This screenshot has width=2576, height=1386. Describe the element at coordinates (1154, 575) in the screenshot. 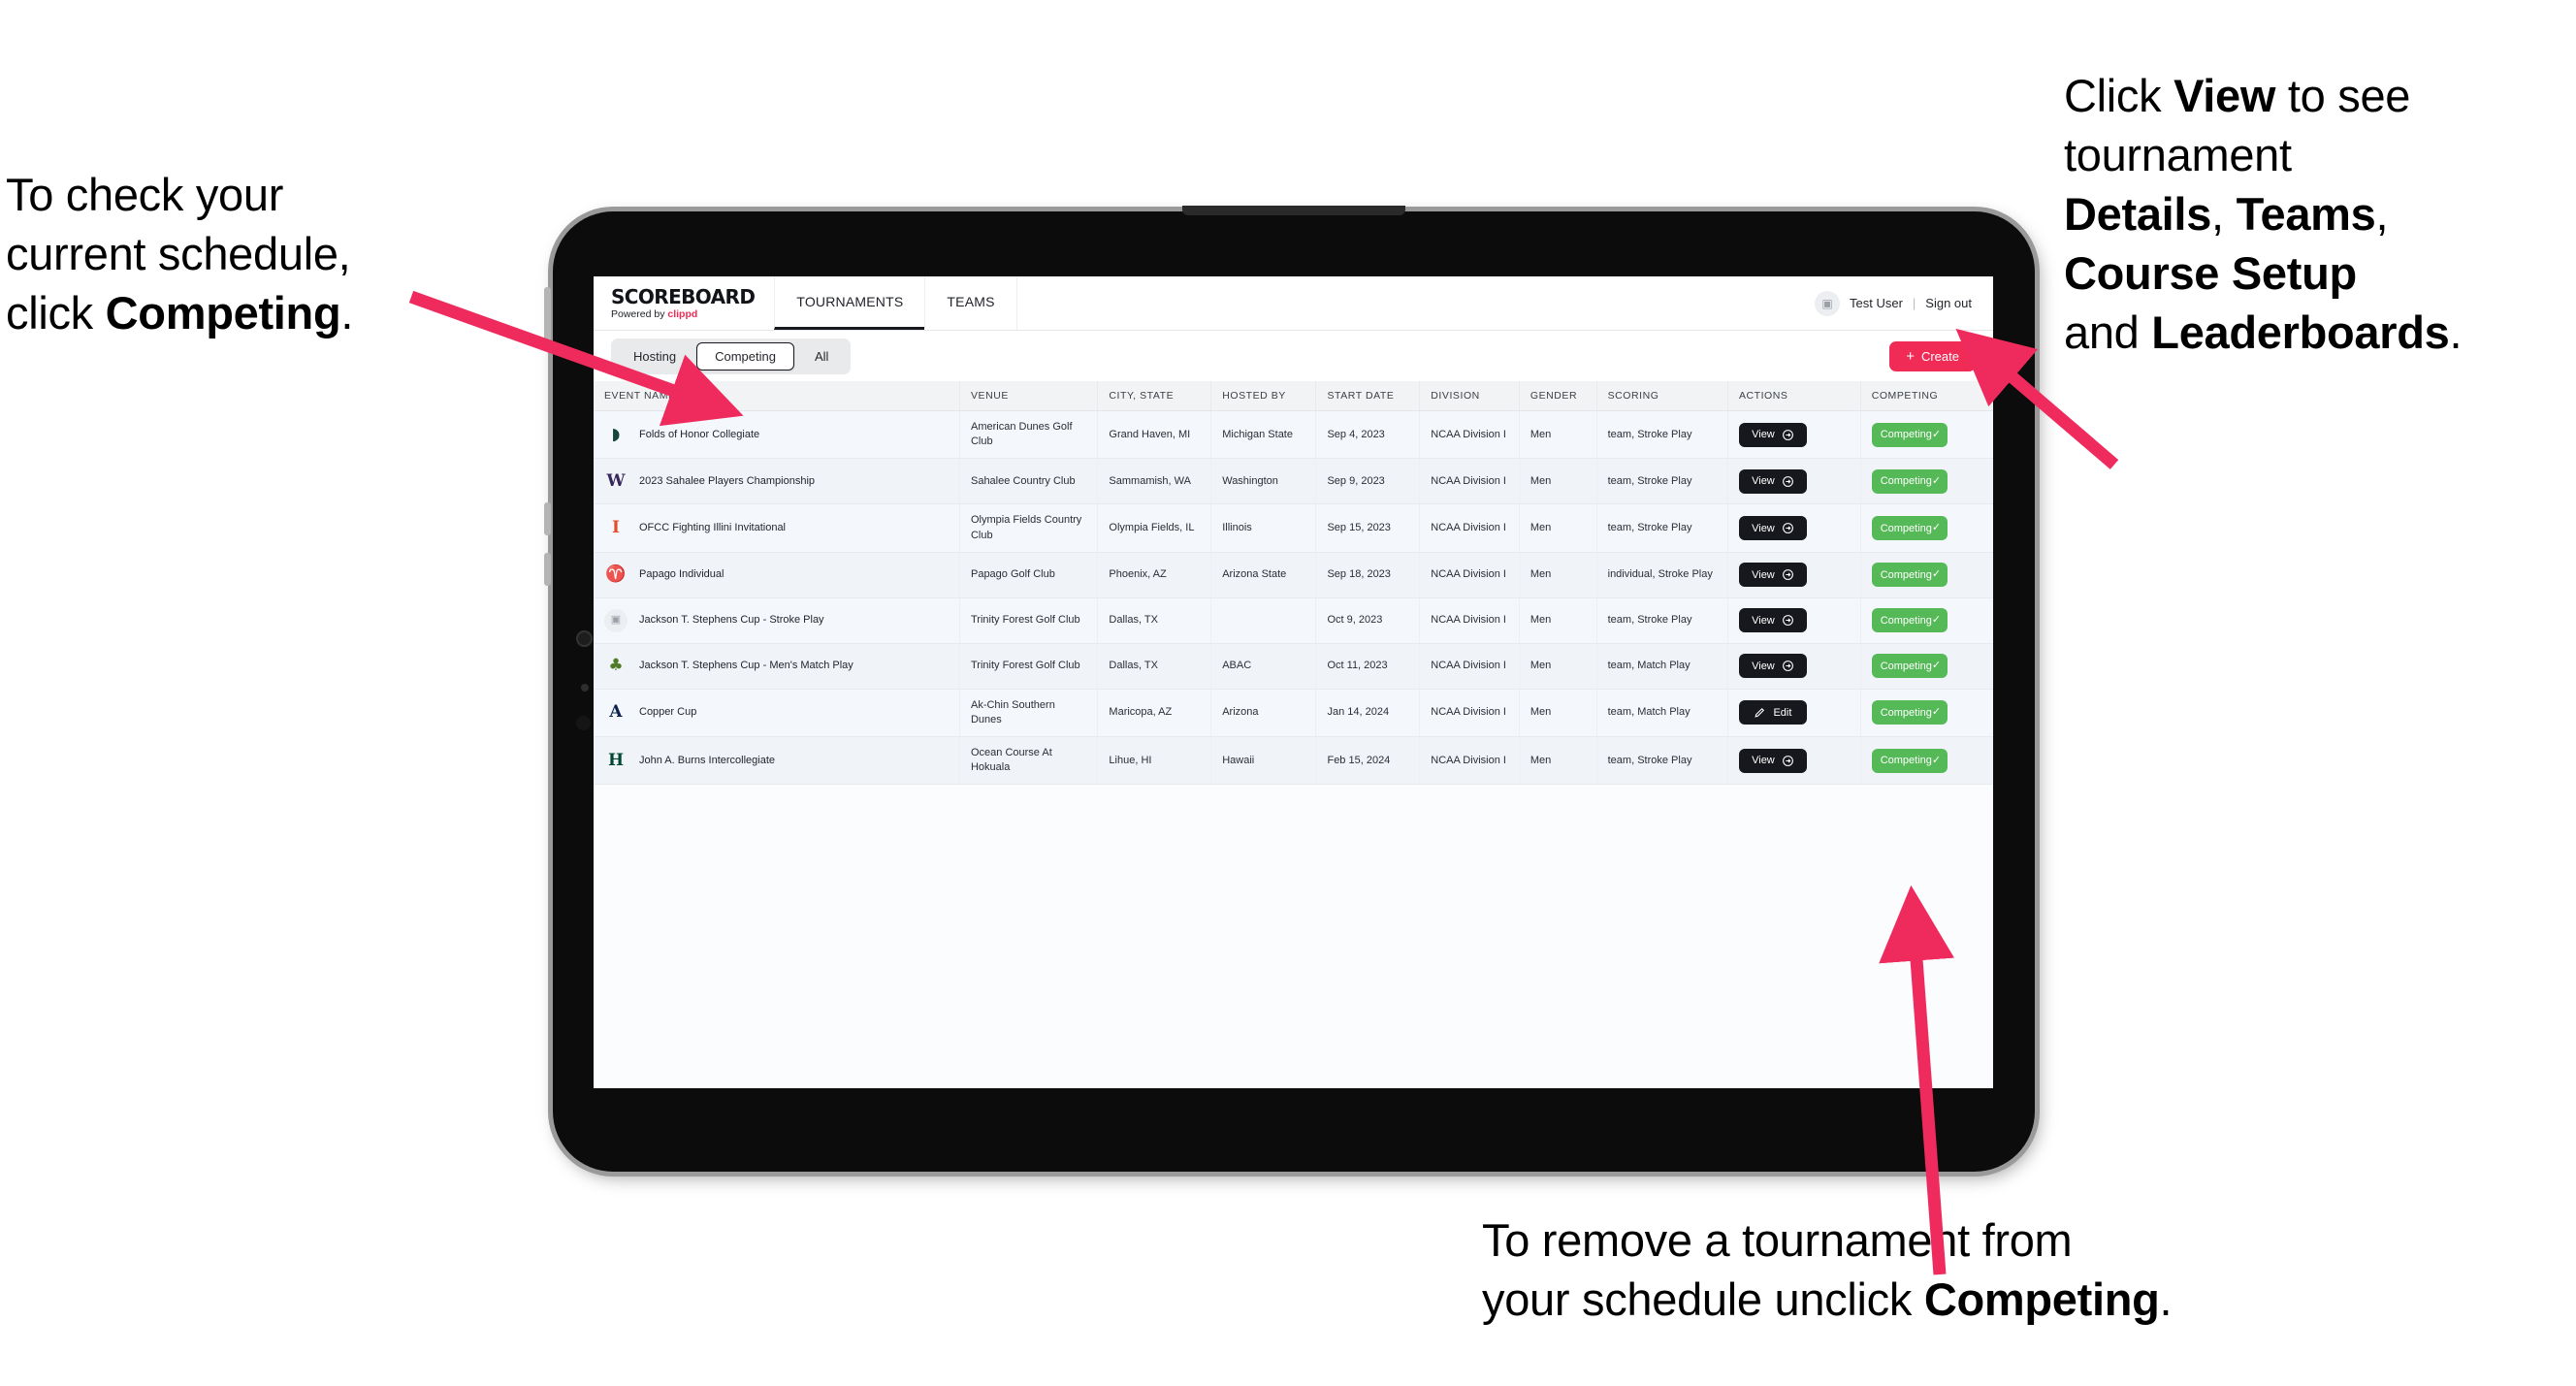

I see `cell-city-state: Phoenix, AZ` at that location.